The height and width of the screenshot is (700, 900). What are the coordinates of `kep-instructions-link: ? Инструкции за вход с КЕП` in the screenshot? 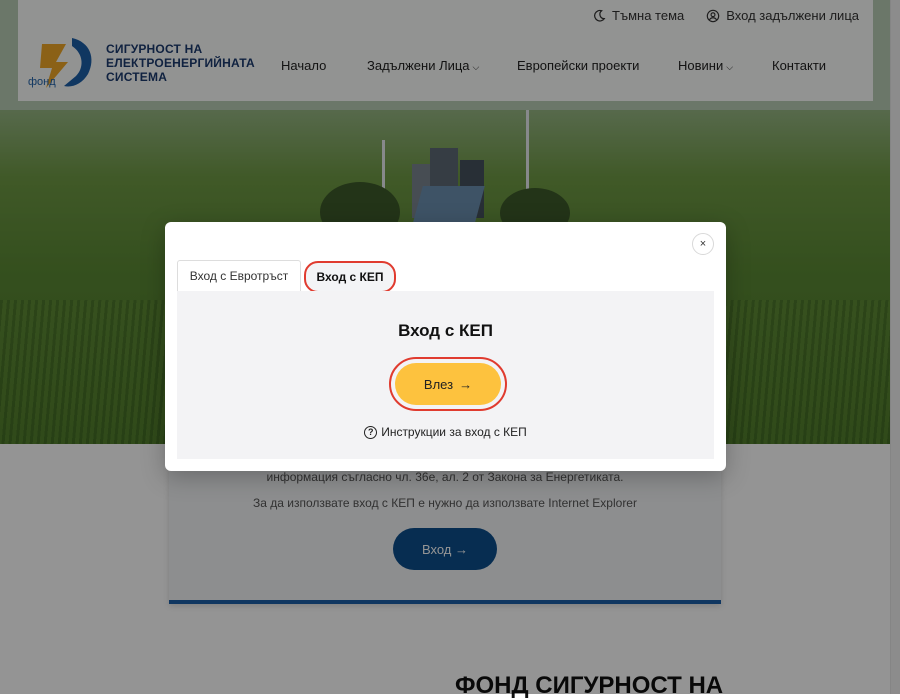 It's located at (445, 432).